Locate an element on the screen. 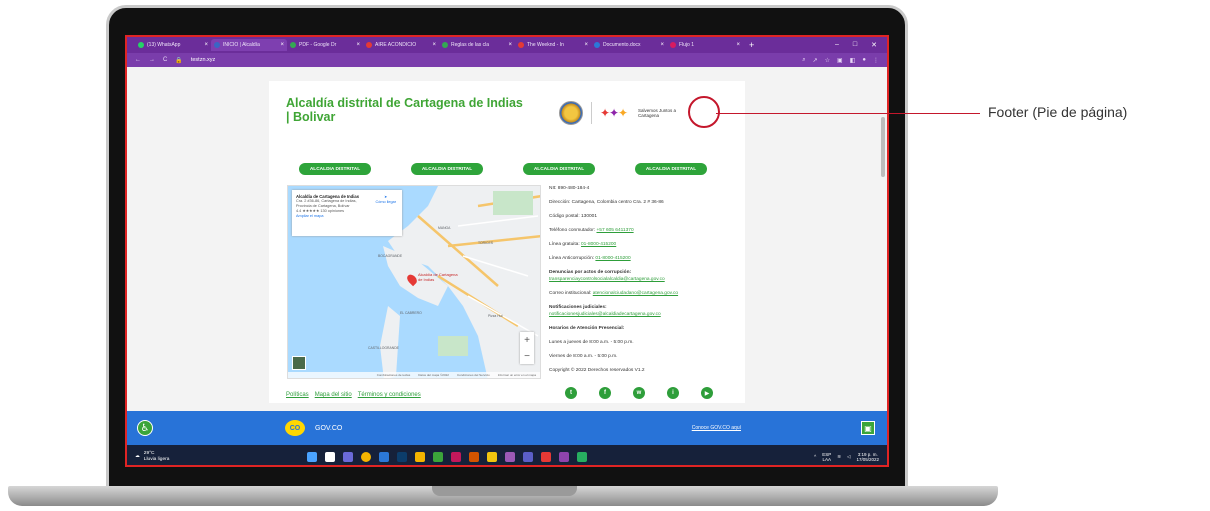 This screenshot has height=511, width=1210. clock-date: 17/05/2022 is located at coordinates (867, 459).